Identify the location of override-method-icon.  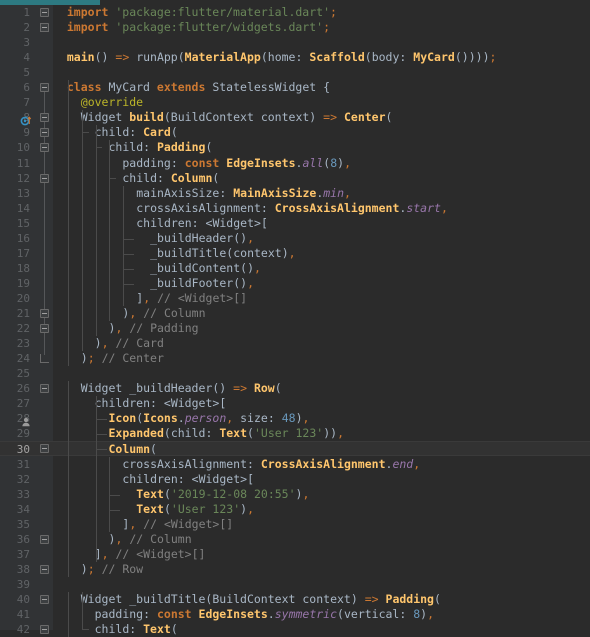
(26, 119).